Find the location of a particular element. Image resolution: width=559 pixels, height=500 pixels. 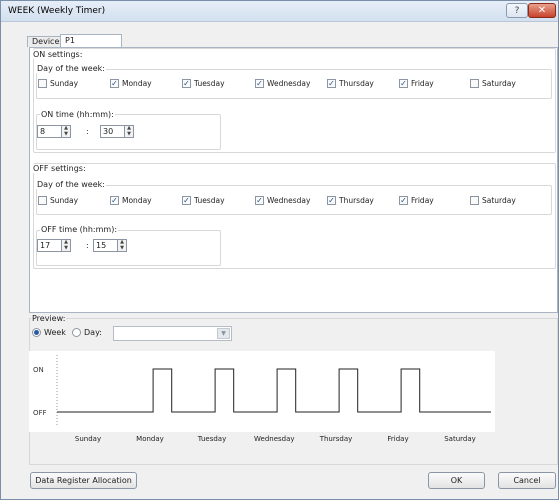

radio-day-label: Day: is located at coordinates (93, 332).